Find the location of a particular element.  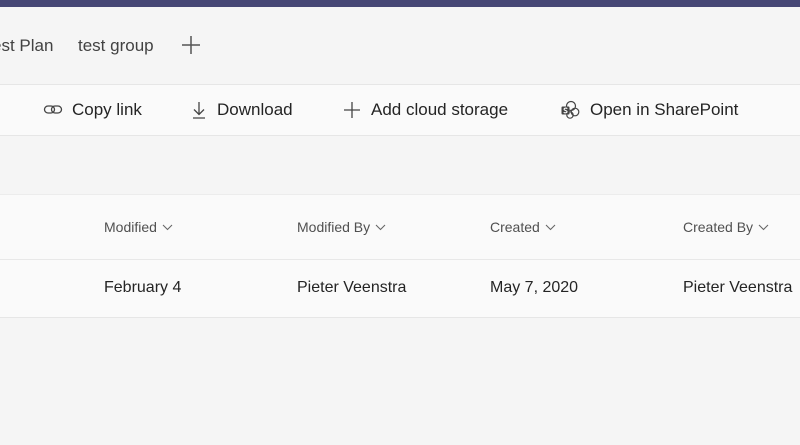

cell-created-by: Pieter Veenstra is located at coordinates (738, 287).